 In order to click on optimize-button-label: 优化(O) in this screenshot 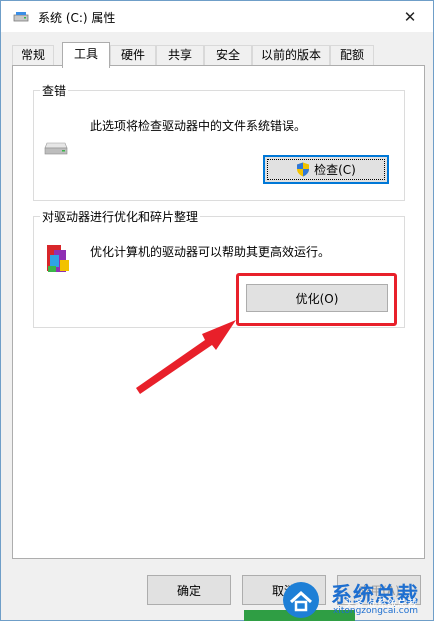, I will do `click(317, 298)`.